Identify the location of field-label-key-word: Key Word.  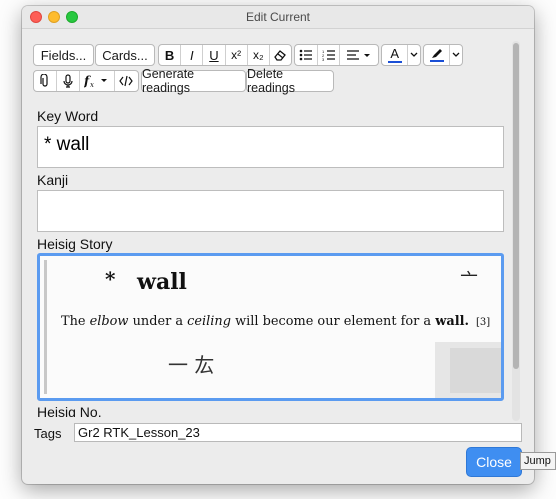
(68, 116).